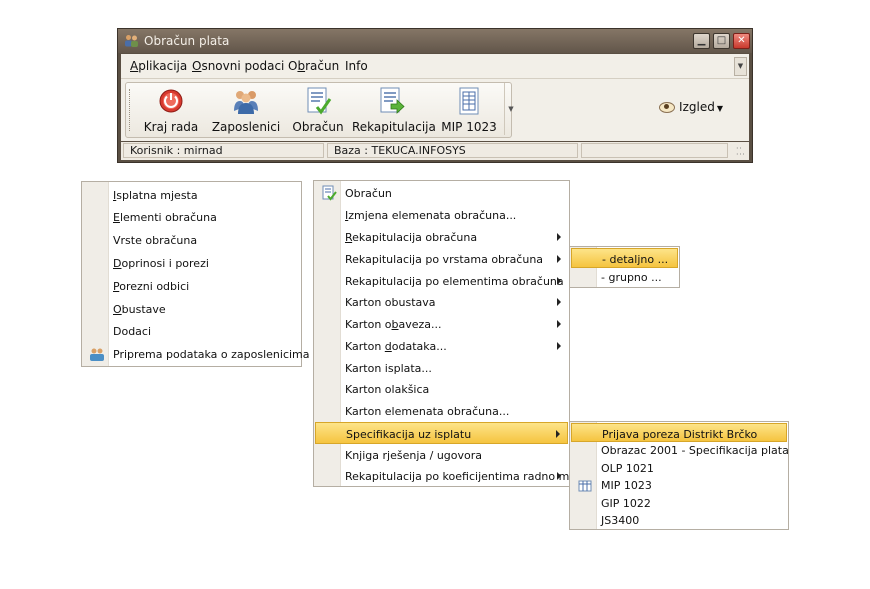  I want to click on close-icon: ✕, so click(741, 40).